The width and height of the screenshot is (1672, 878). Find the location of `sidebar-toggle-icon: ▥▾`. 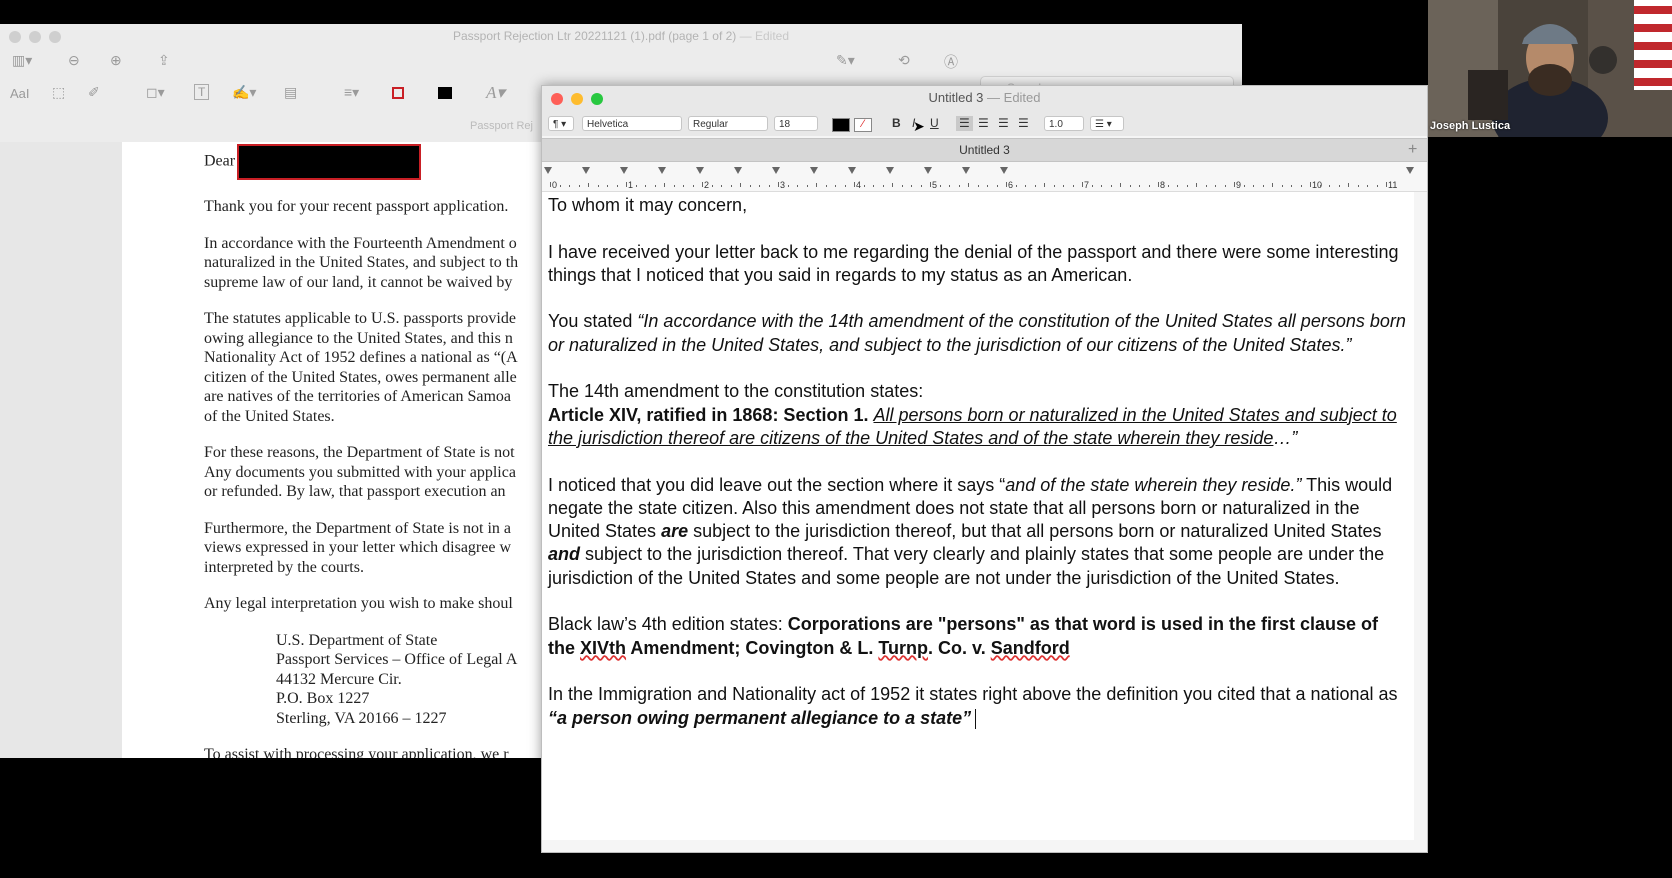

sidebar-toggle-icon: ▥▾ is located at coordinates (22, 60).